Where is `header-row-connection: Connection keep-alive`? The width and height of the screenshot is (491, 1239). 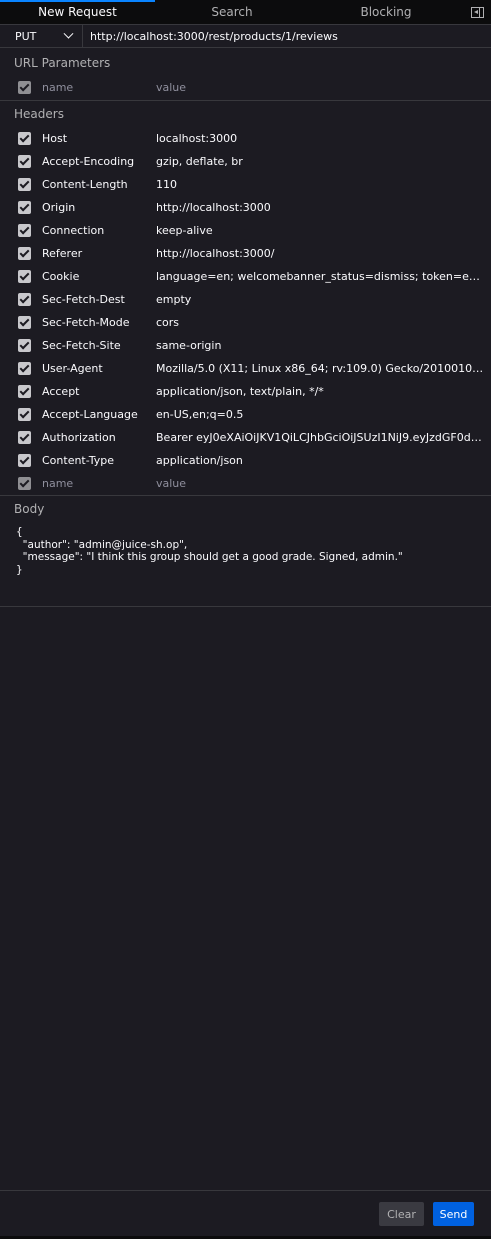 header-row-connection: Connection keep-alive is located at coordinates (245, 230).